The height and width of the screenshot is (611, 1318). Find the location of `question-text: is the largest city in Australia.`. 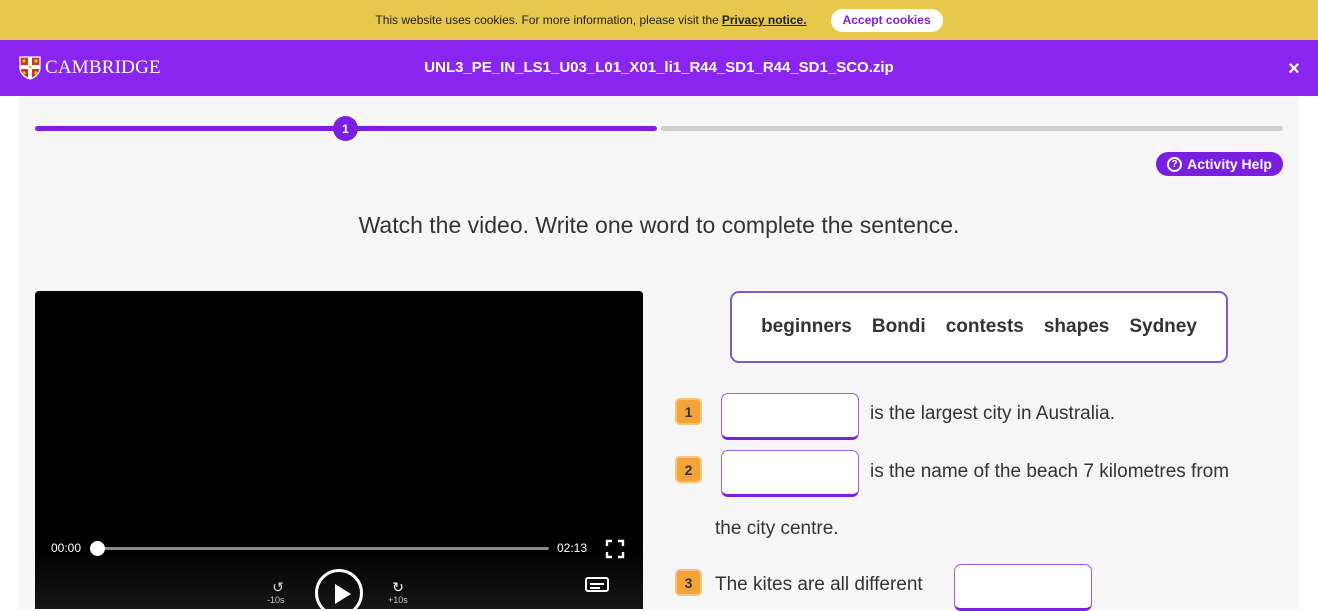

question-text: is the largest city in Australia. is located at coordinates (992, 413).